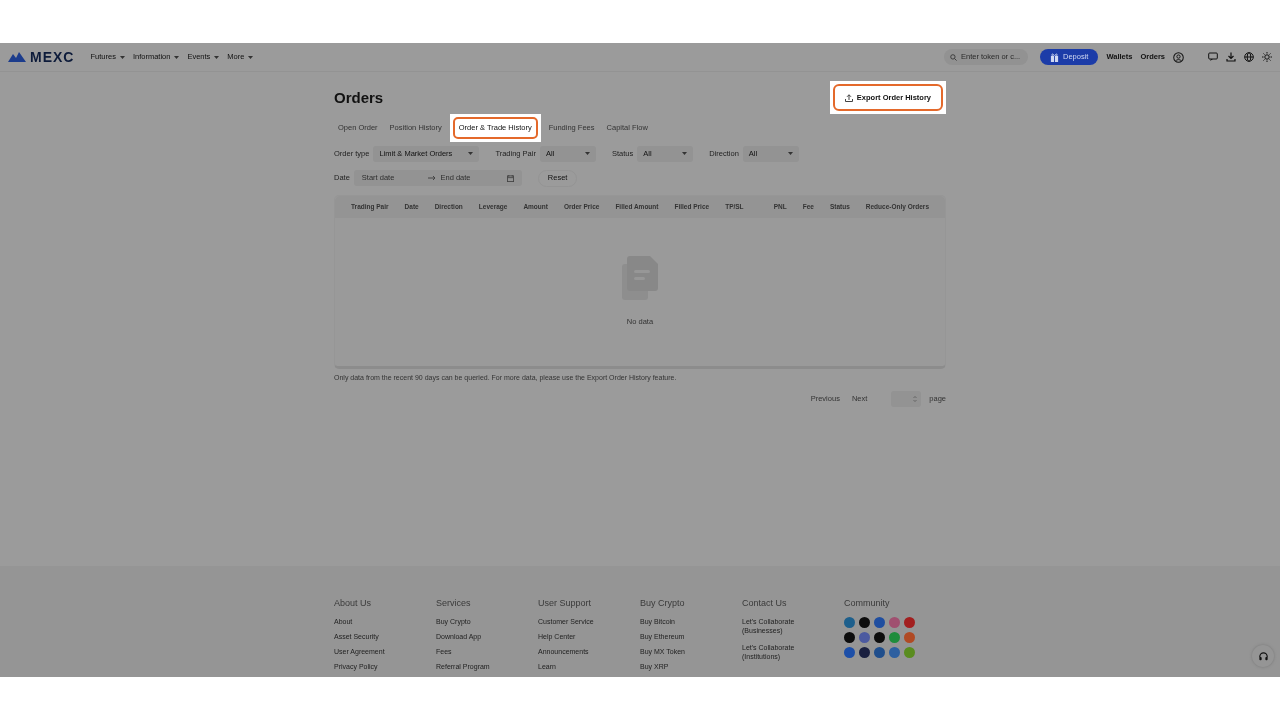 This screenshot has height=720, width=1280. Describe the element at coordinates (867, 603) in the screenshot. I see `footer-heading: Community` at that location.